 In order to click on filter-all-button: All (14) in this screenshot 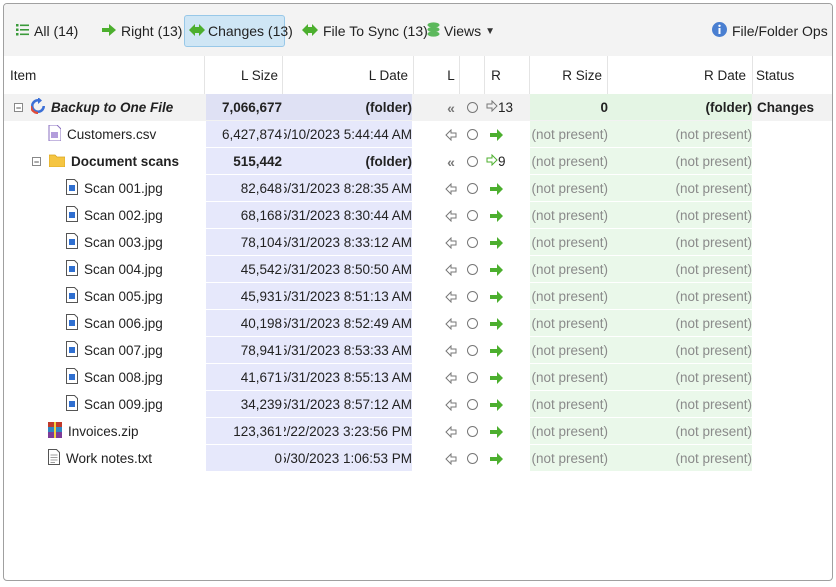, I will do `click(47, 31)`.